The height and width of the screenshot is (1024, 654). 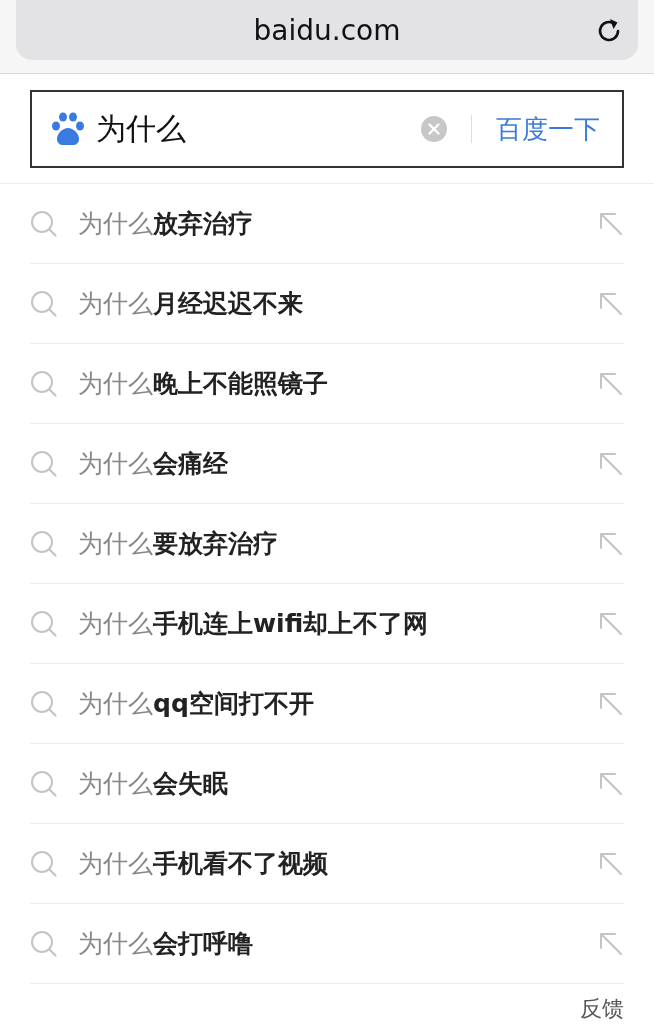 I want to click on suggestion-item: 为什么手机看不了视频, so click(x=327, y=864).